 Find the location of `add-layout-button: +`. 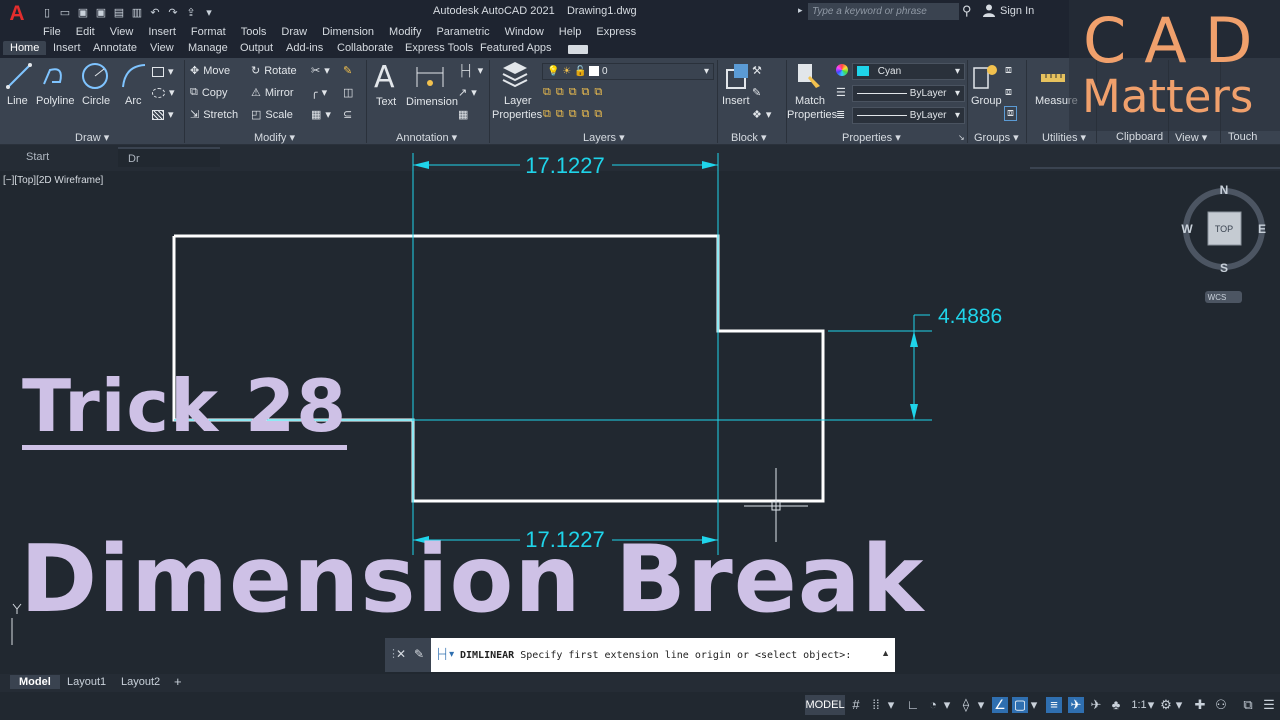

add-layout-button: + is located at coordinates (178, 681).